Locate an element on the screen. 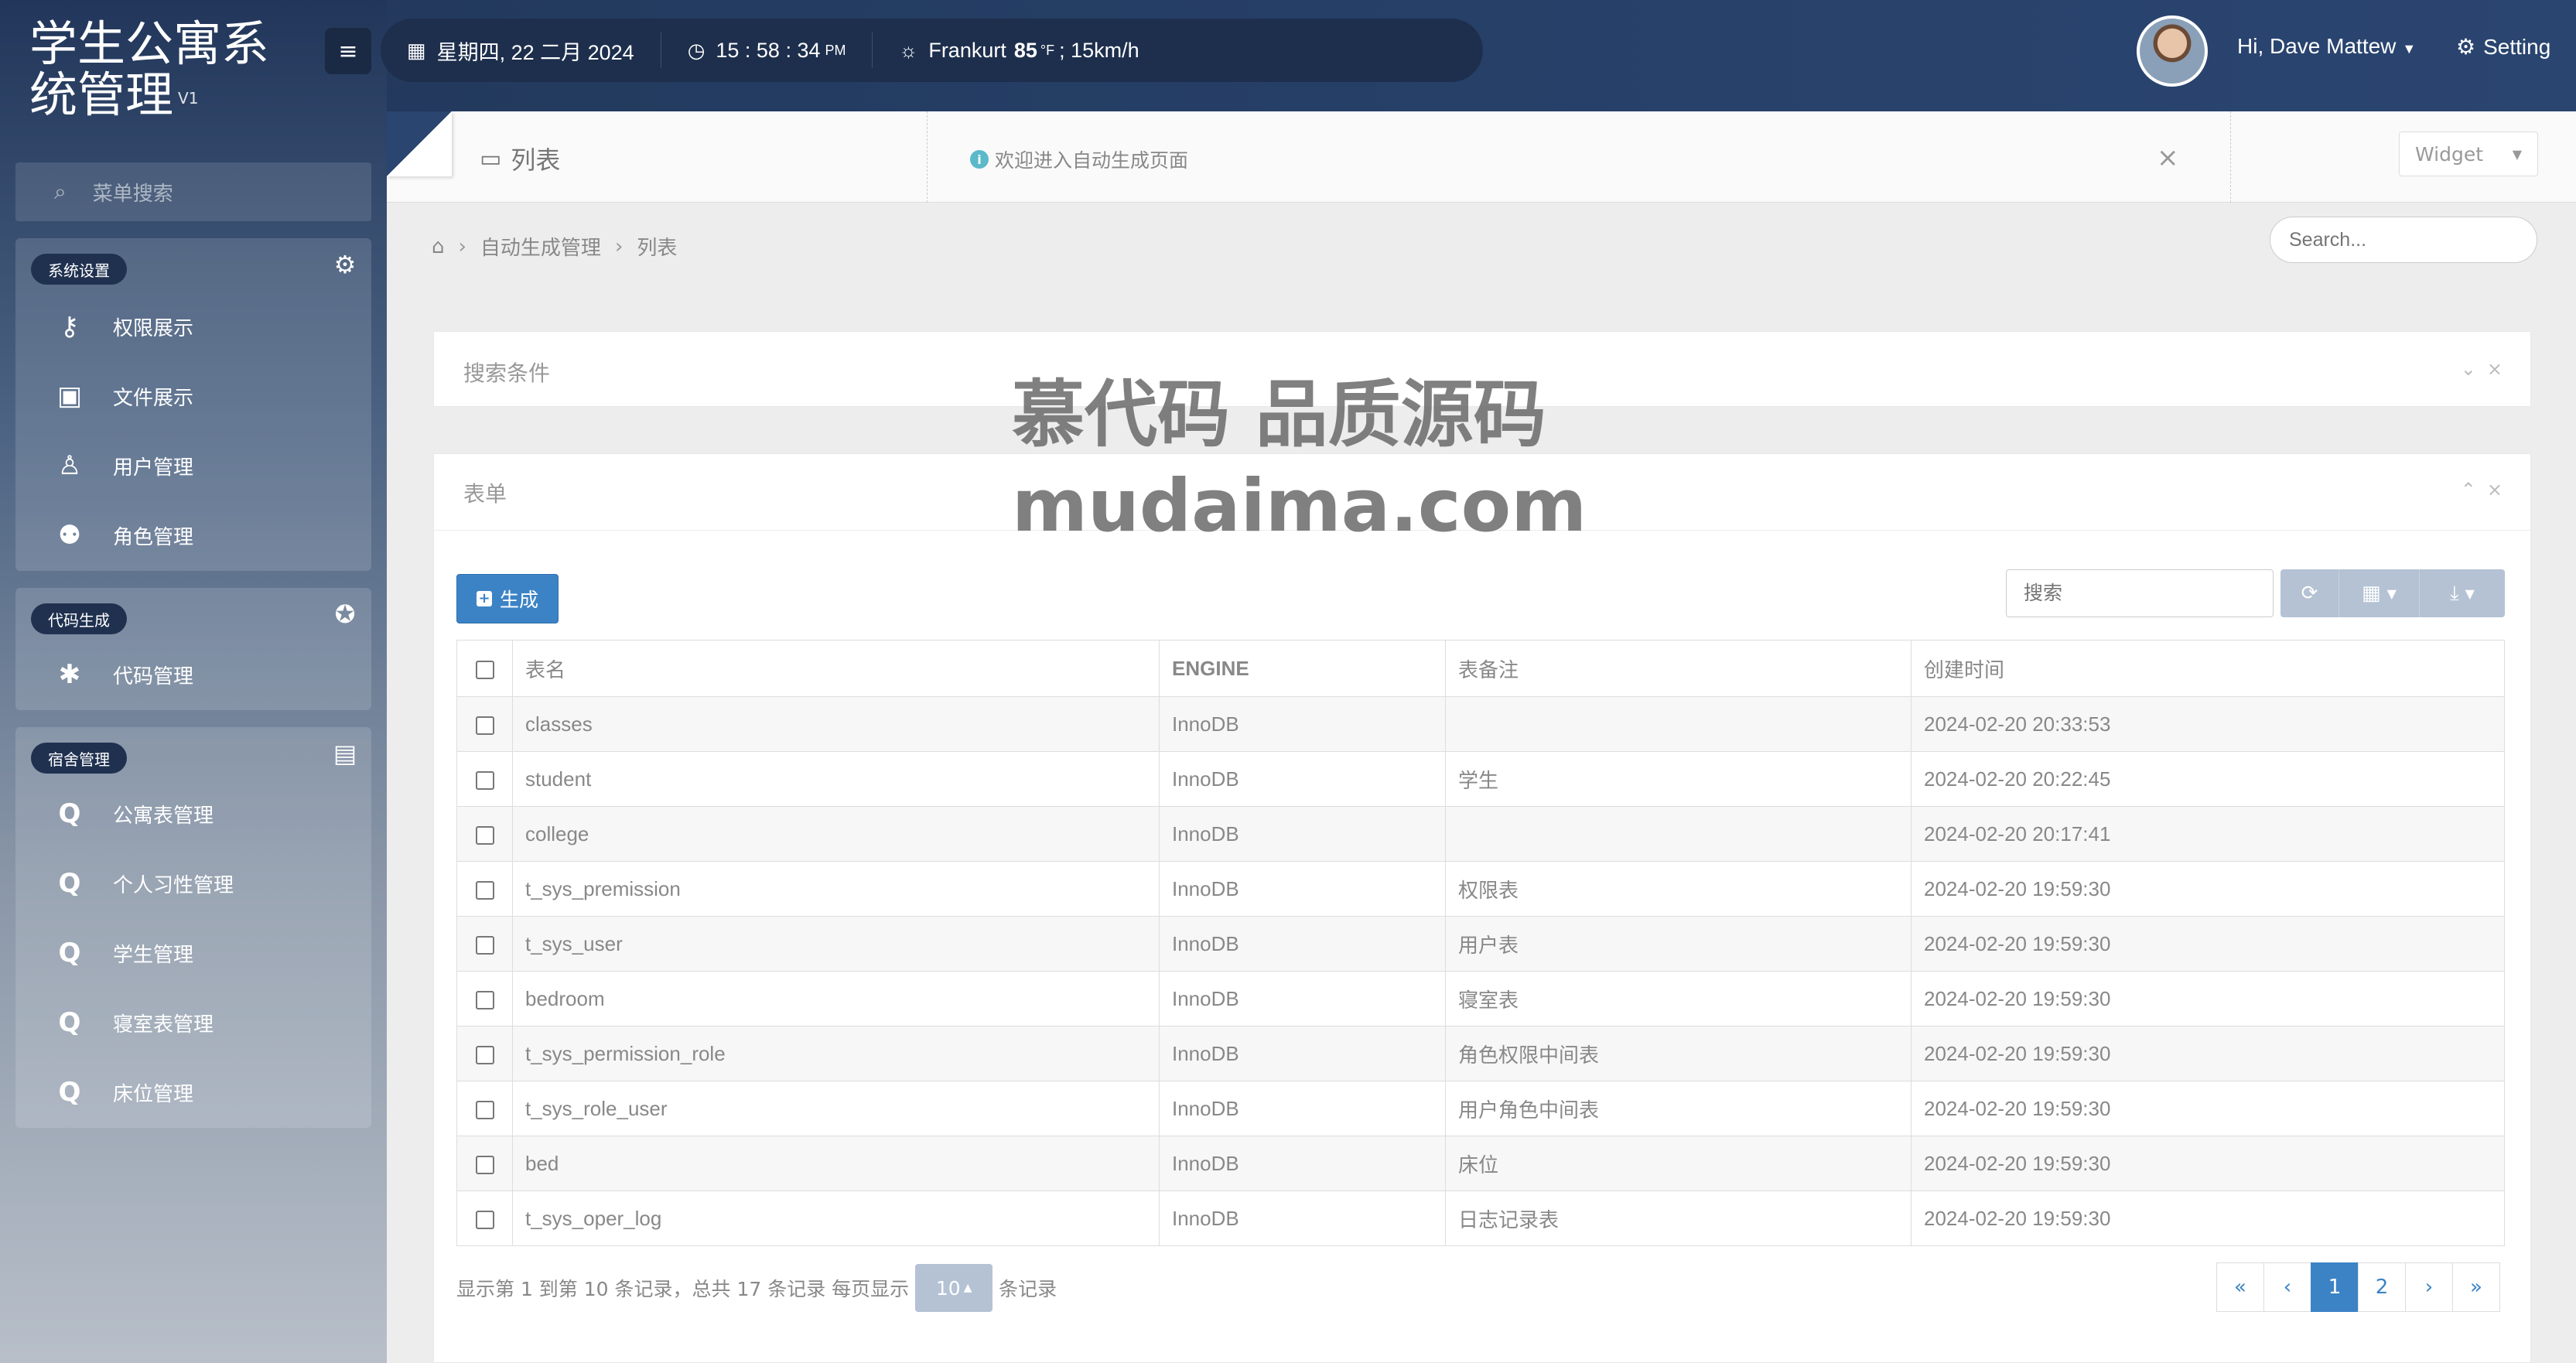  card-title: 搜索条件 is located at coordinates (507, 373).